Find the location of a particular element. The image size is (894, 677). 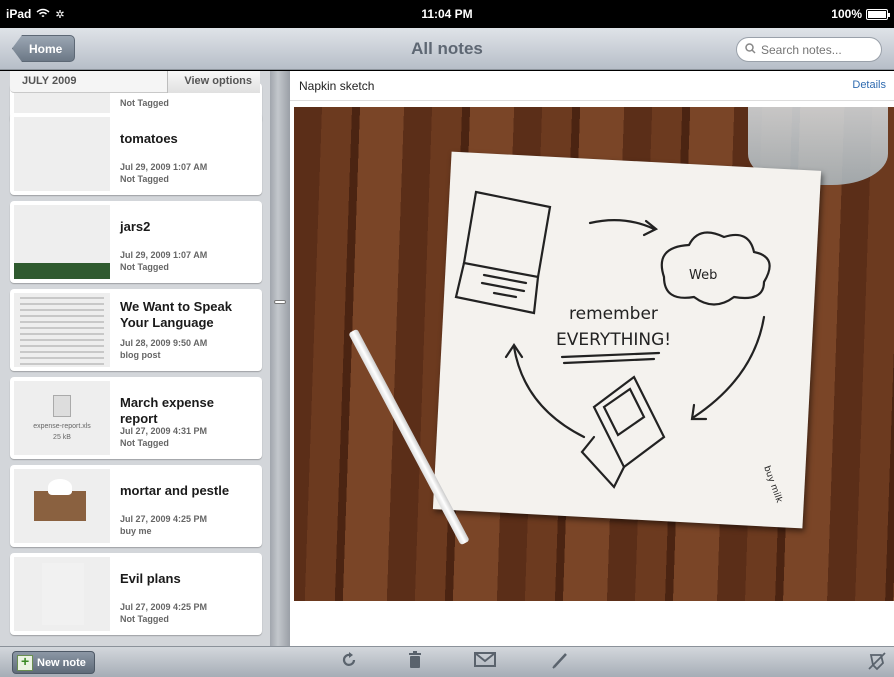

month-label: JULY 2009 is located at coordinates (49, 81).